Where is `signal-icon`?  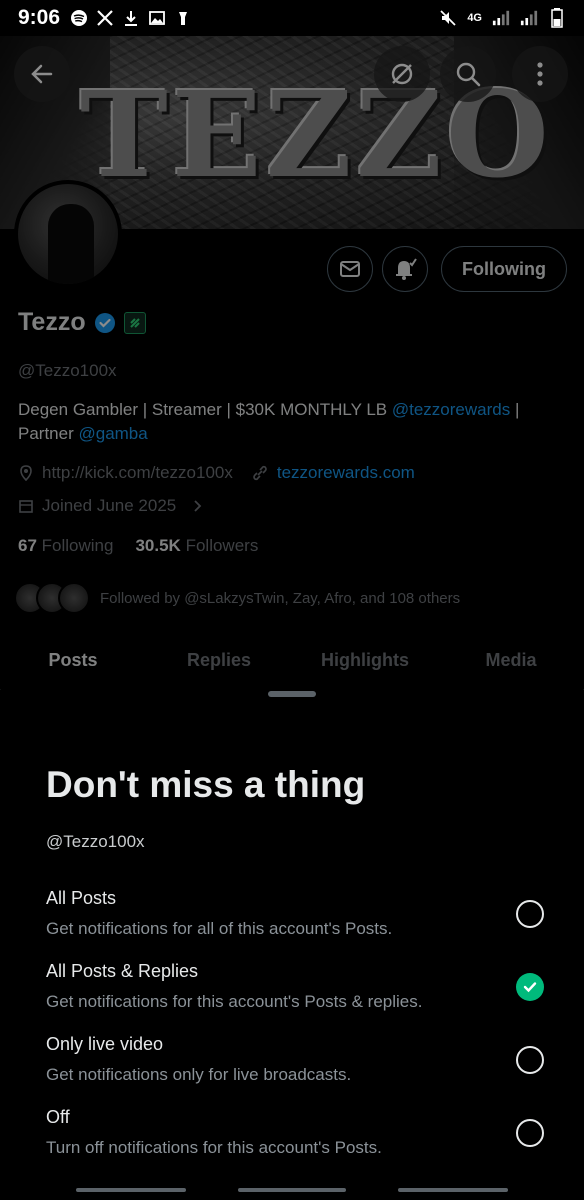 signal-icon is located at coordinates (501, 18).